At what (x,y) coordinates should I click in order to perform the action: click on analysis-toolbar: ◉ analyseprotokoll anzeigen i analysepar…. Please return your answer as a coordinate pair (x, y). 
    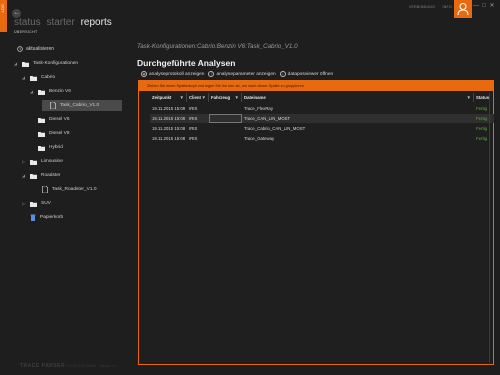
    Looking at the image, I should click on (239, 74).